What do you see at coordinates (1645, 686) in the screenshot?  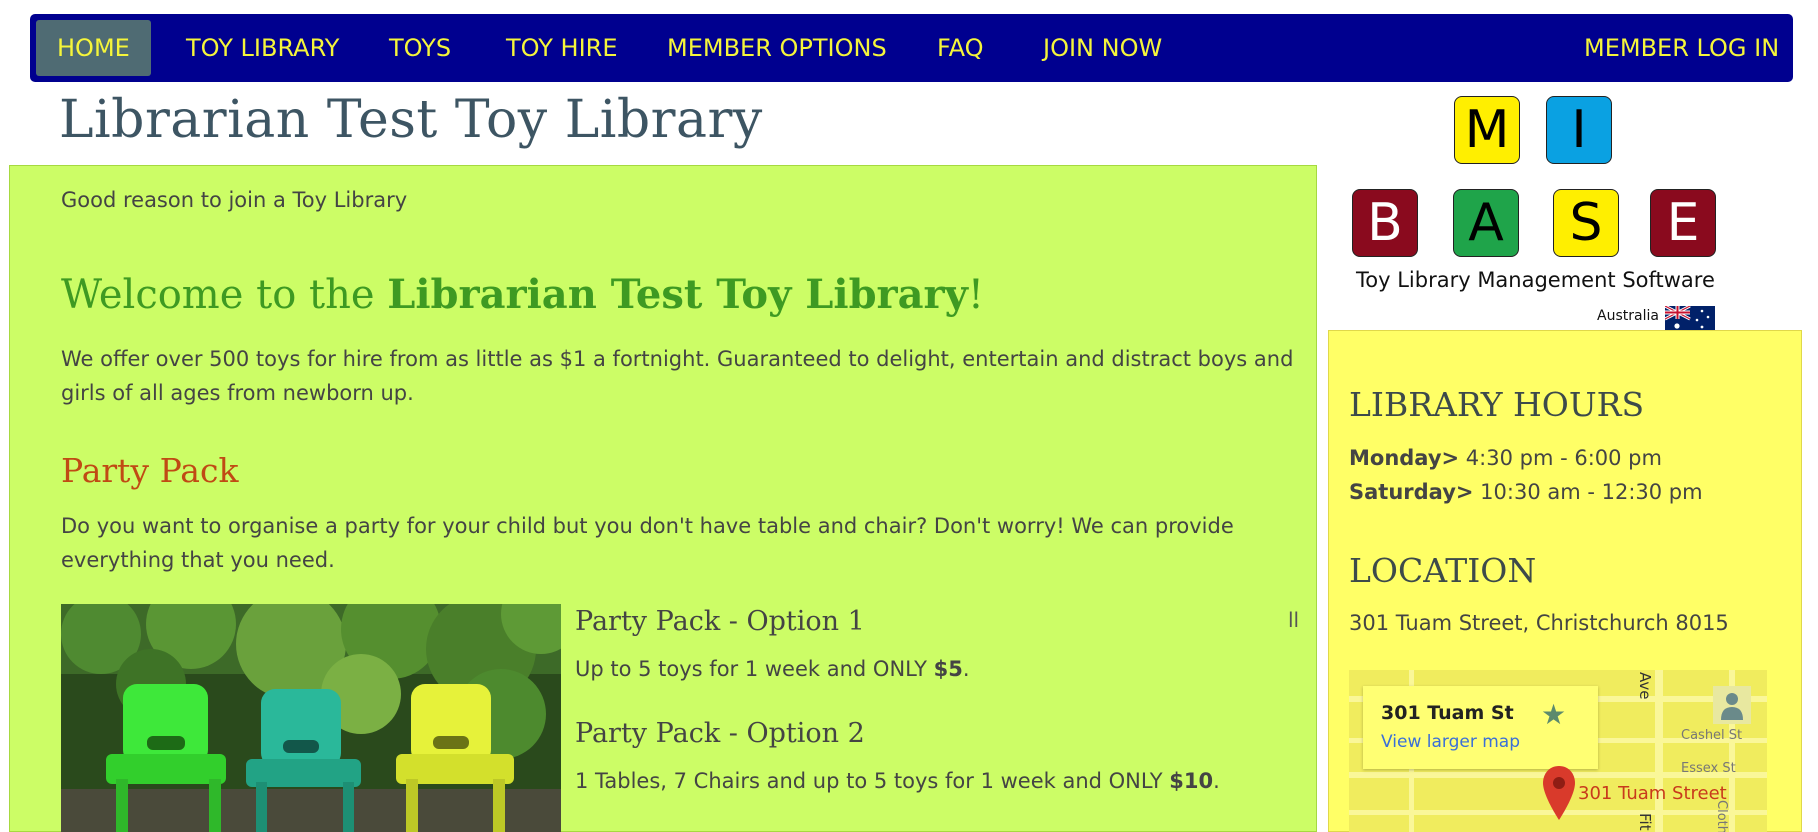 I see `map-street-label: Ave` at bounding box center [1645, 686].